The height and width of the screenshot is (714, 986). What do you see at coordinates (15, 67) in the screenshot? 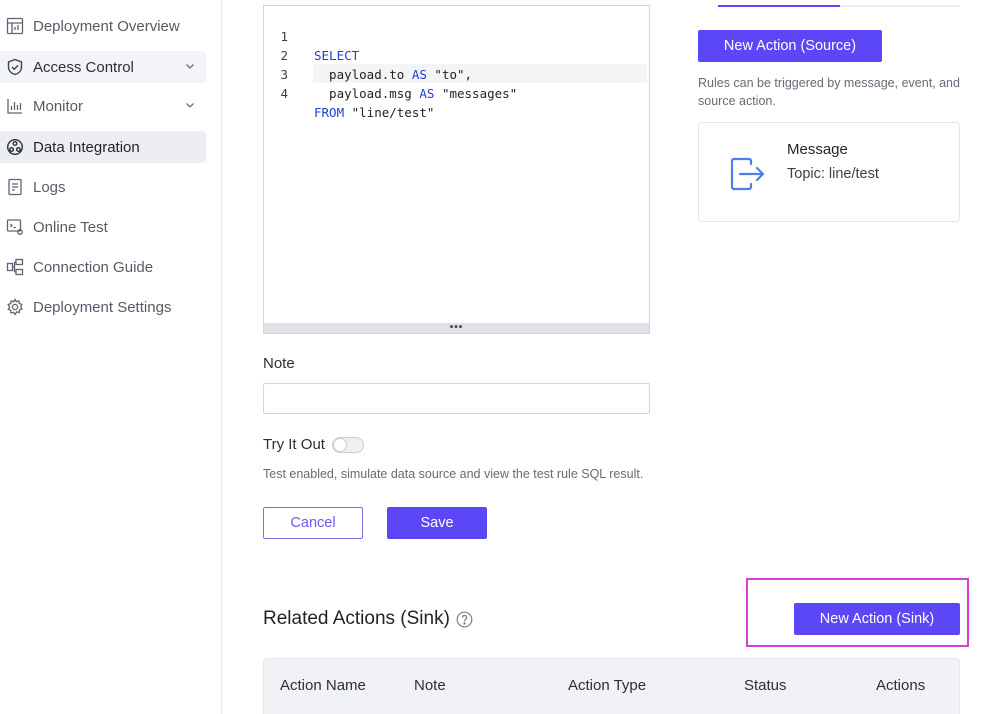
I see `shield-check-icon` at bounding box center [15, 67].